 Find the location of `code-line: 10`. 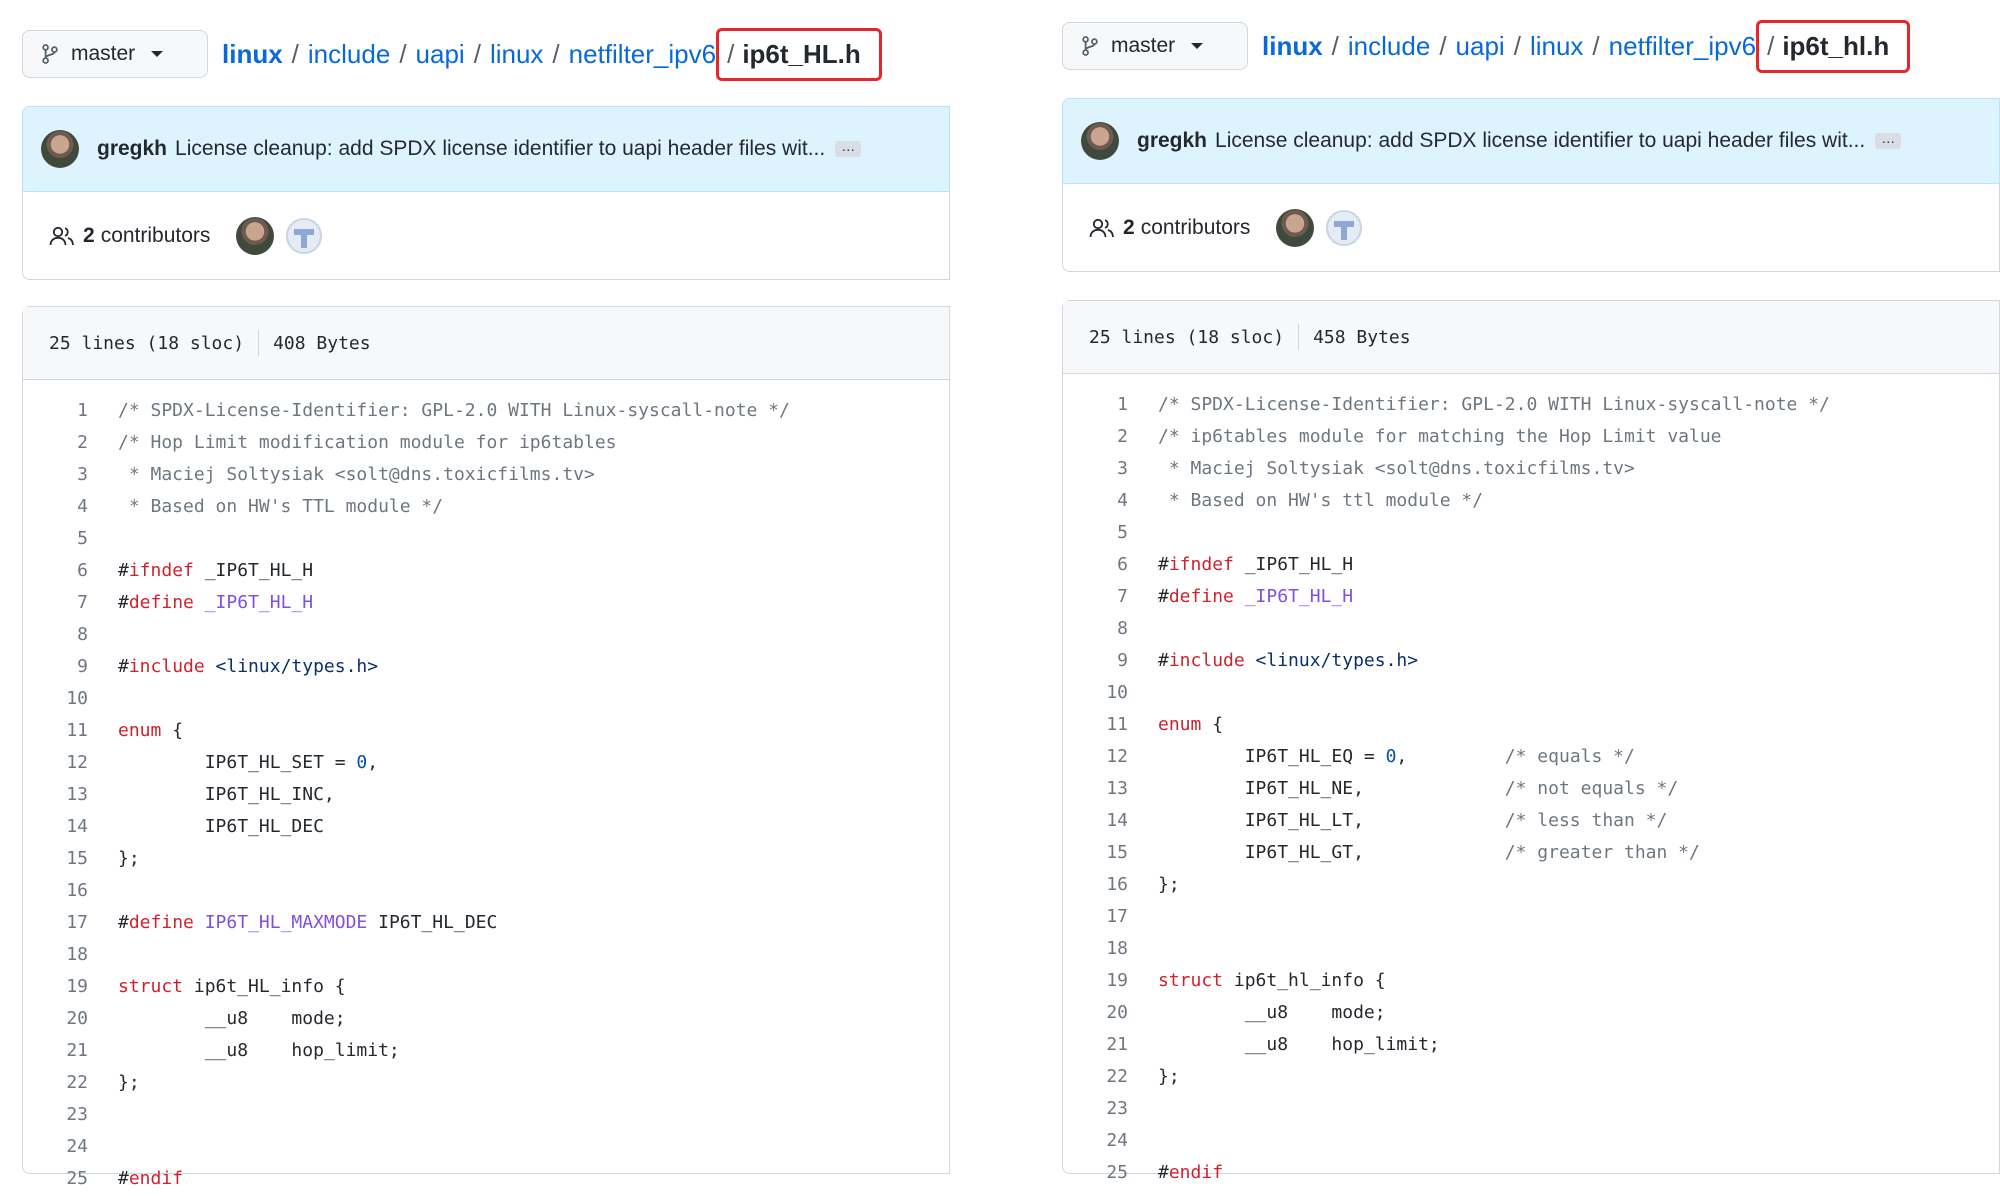

code-line: 10 is located at coordinates (1531, 692).